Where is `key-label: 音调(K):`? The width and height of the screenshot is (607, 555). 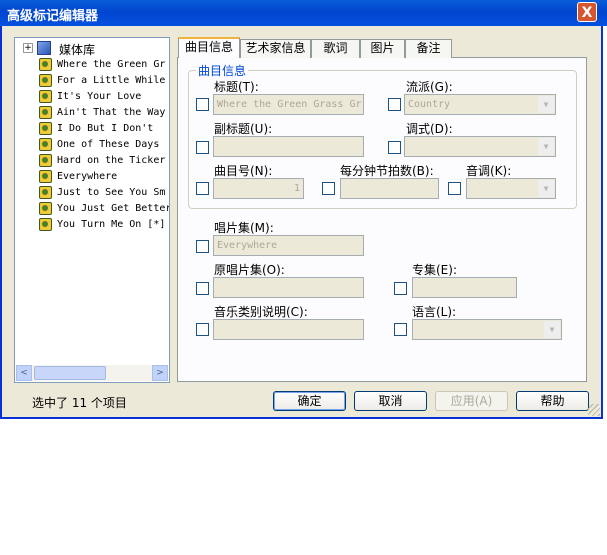
key-label: 音调(K): is located at coordinates (489, 171).